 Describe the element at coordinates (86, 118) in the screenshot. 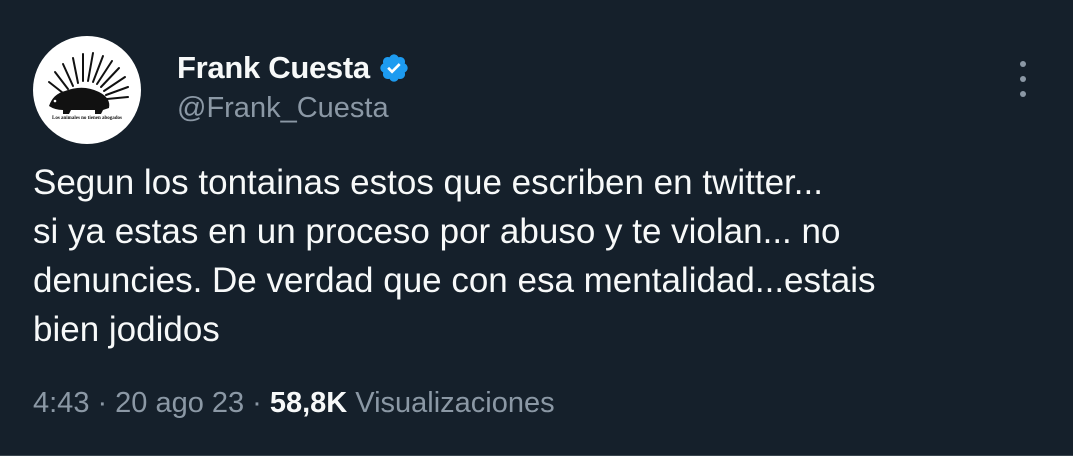

I see `avatar-caption: Los animales no tienen abogados` at that location.